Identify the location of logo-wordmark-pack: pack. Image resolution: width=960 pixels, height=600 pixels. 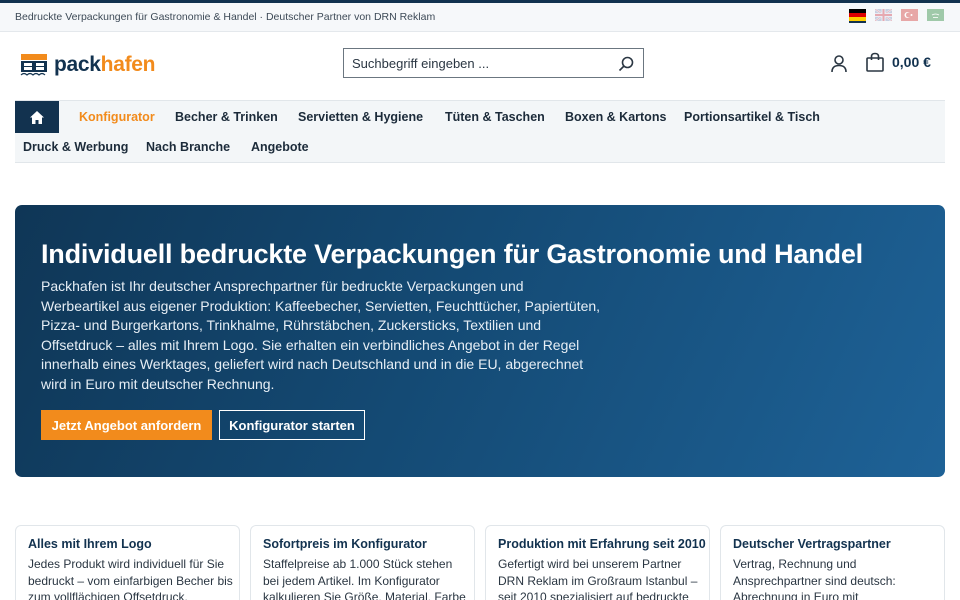
(77, 64).